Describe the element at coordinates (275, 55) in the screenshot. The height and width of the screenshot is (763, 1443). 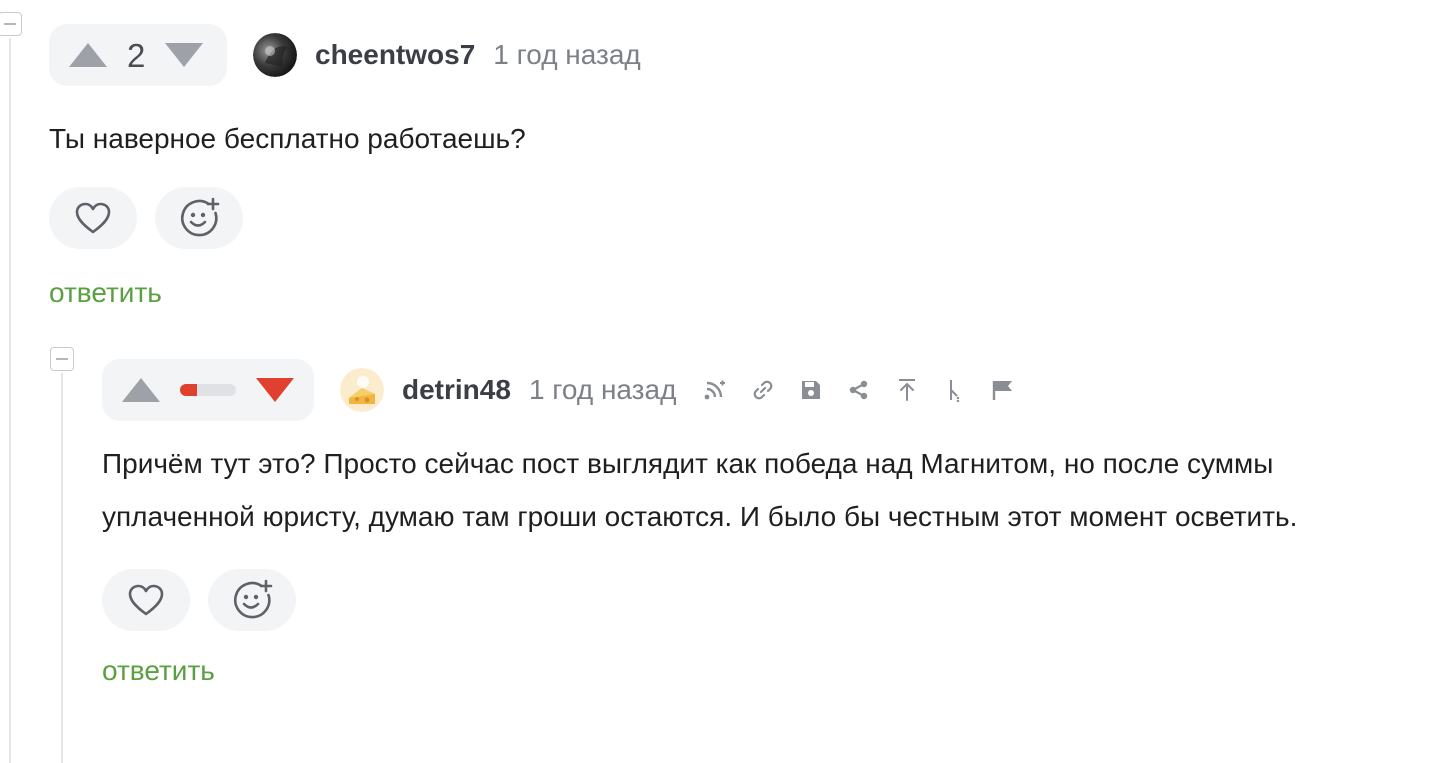
I see `dark-avatar-icon` at that location.